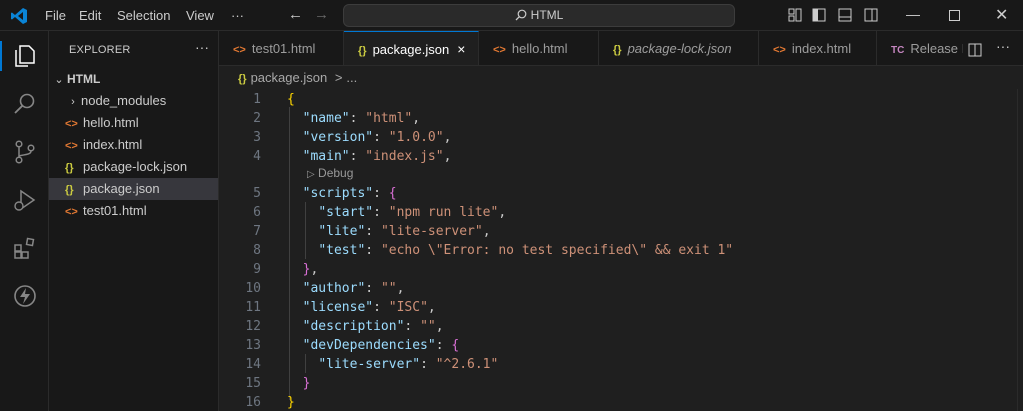  Describe the element at coordinates (25, 296) in the screenshot. I see `lightning-extension-icon` at that location.